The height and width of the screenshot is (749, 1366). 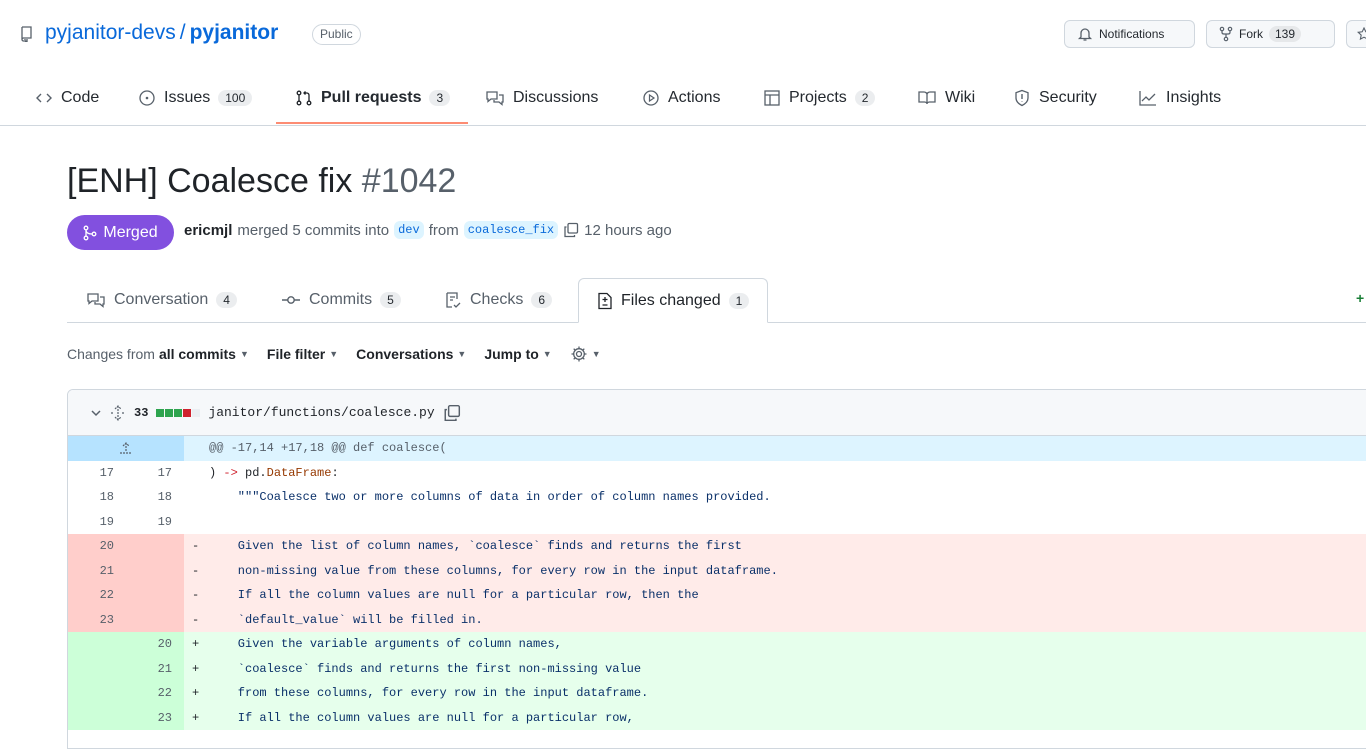 I want to click on old-line-number: 21, so click(x=97, y=571).